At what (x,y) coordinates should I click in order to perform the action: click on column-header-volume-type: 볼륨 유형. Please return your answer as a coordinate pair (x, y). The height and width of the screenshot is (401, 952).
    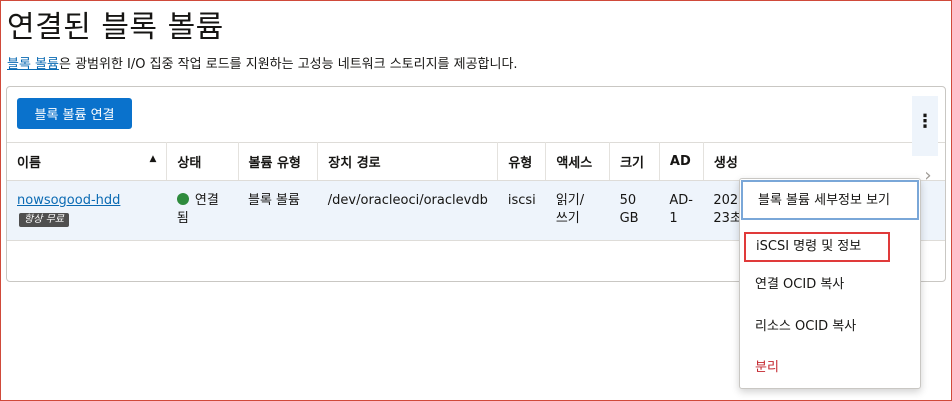
    Looking at the image, I should click on (278, 161).